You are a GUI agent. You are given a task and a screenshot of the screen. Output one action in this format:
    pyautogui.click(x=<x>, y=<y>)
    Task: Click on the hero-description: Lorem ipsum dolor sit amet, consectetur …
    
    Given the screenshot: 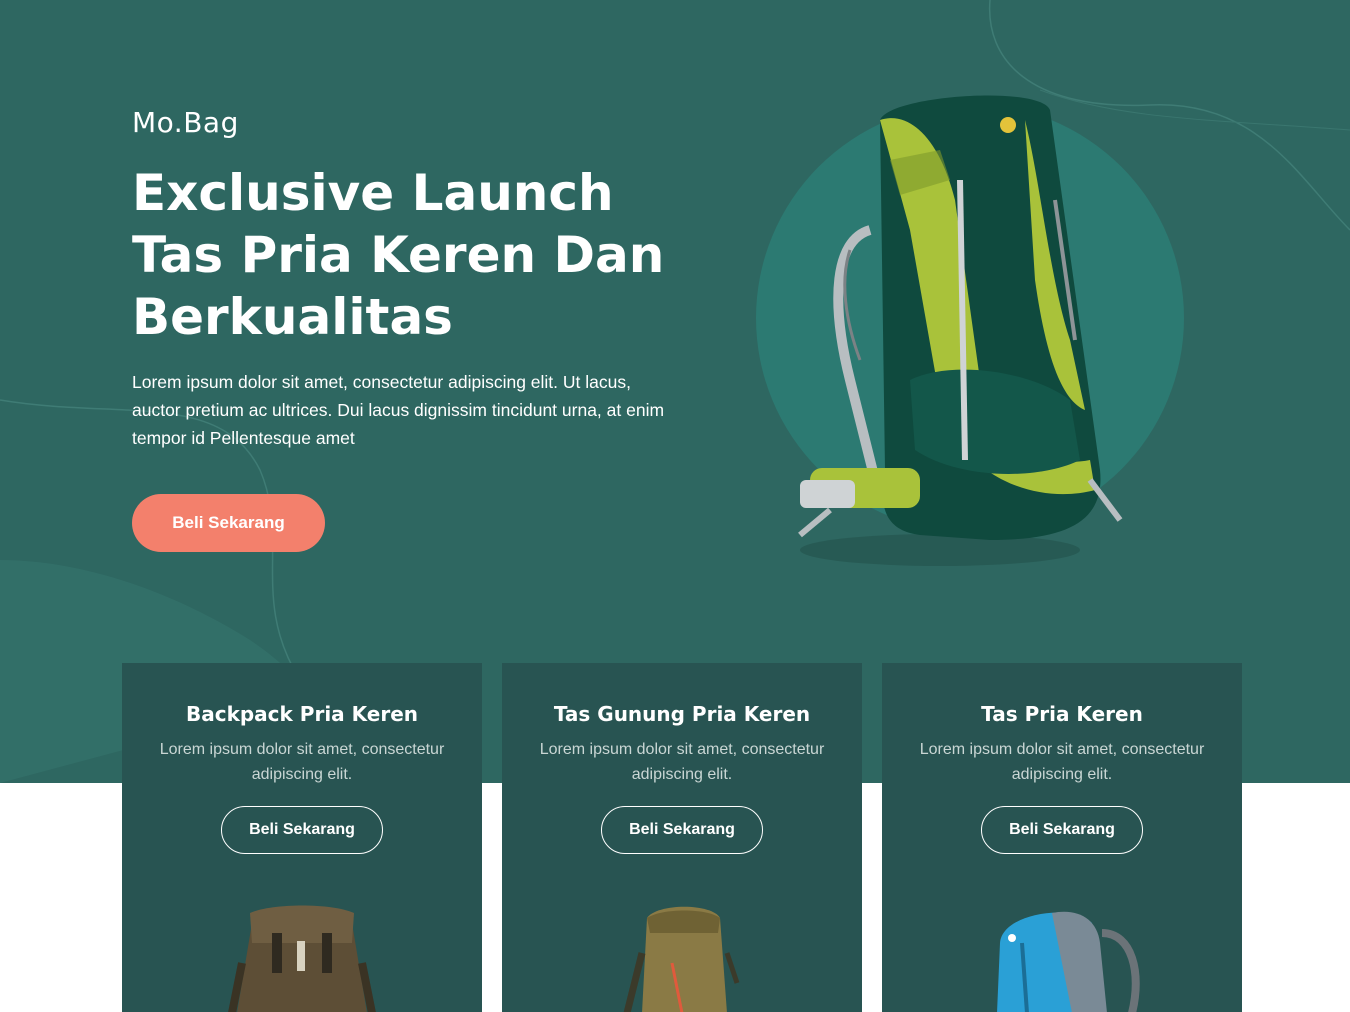 What is the action you would take?
    pyautogui.click(x=398, y=410)
    